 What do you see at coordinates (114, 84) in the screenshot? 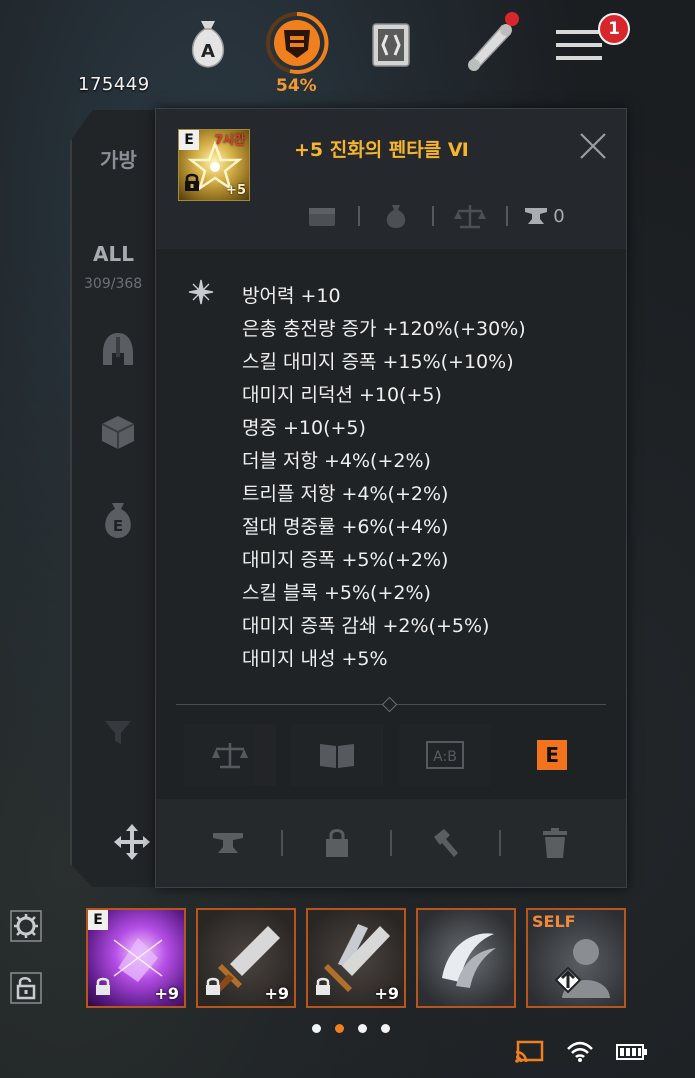
I see `gold-amount: 175449` at bounding box center [114, 84].